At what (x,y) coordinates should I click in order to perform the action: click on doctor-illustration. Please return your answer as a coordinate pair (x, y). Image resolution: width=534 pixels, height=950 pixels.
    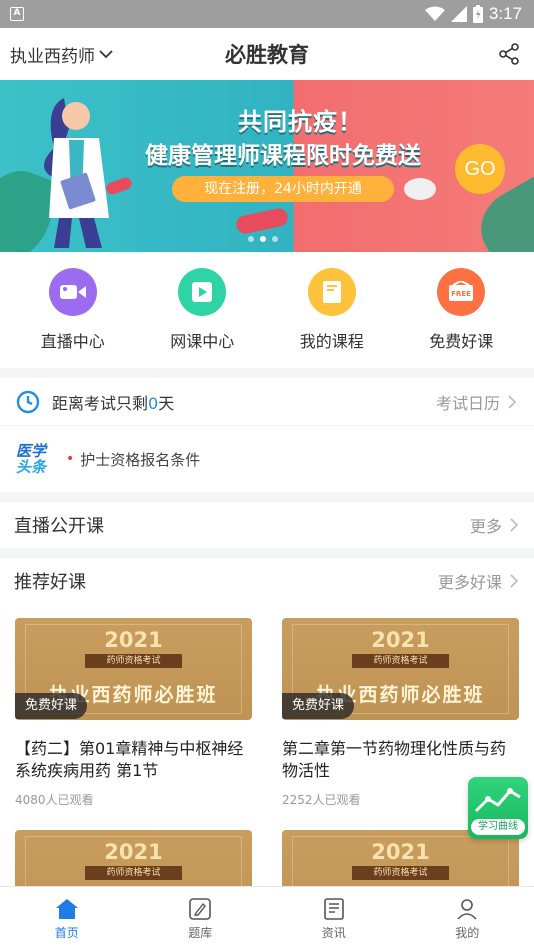
    Looking at the image, I should click on (76, 173).